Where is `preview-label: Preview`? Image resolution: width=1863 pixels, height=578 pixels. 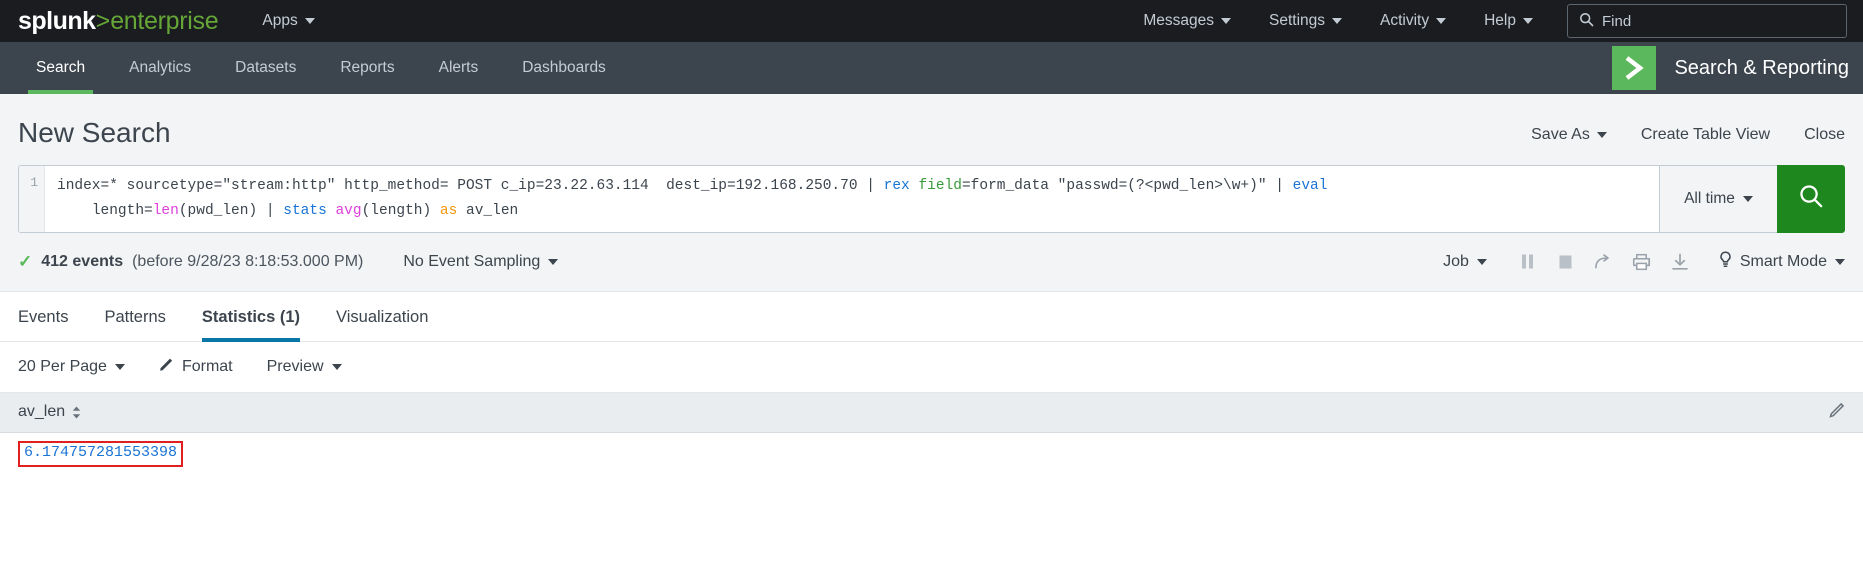
preview-label: Preview is located at coordinates (295, 366).